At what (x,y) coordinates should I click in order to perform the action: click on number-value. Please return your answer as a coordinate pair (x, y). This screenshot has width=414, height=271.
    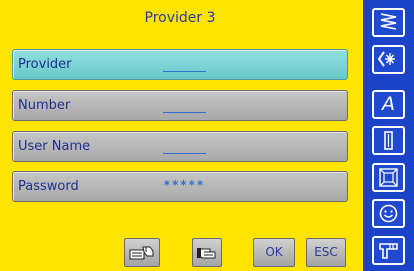
    Looking at the image, I should click on (184, 103).